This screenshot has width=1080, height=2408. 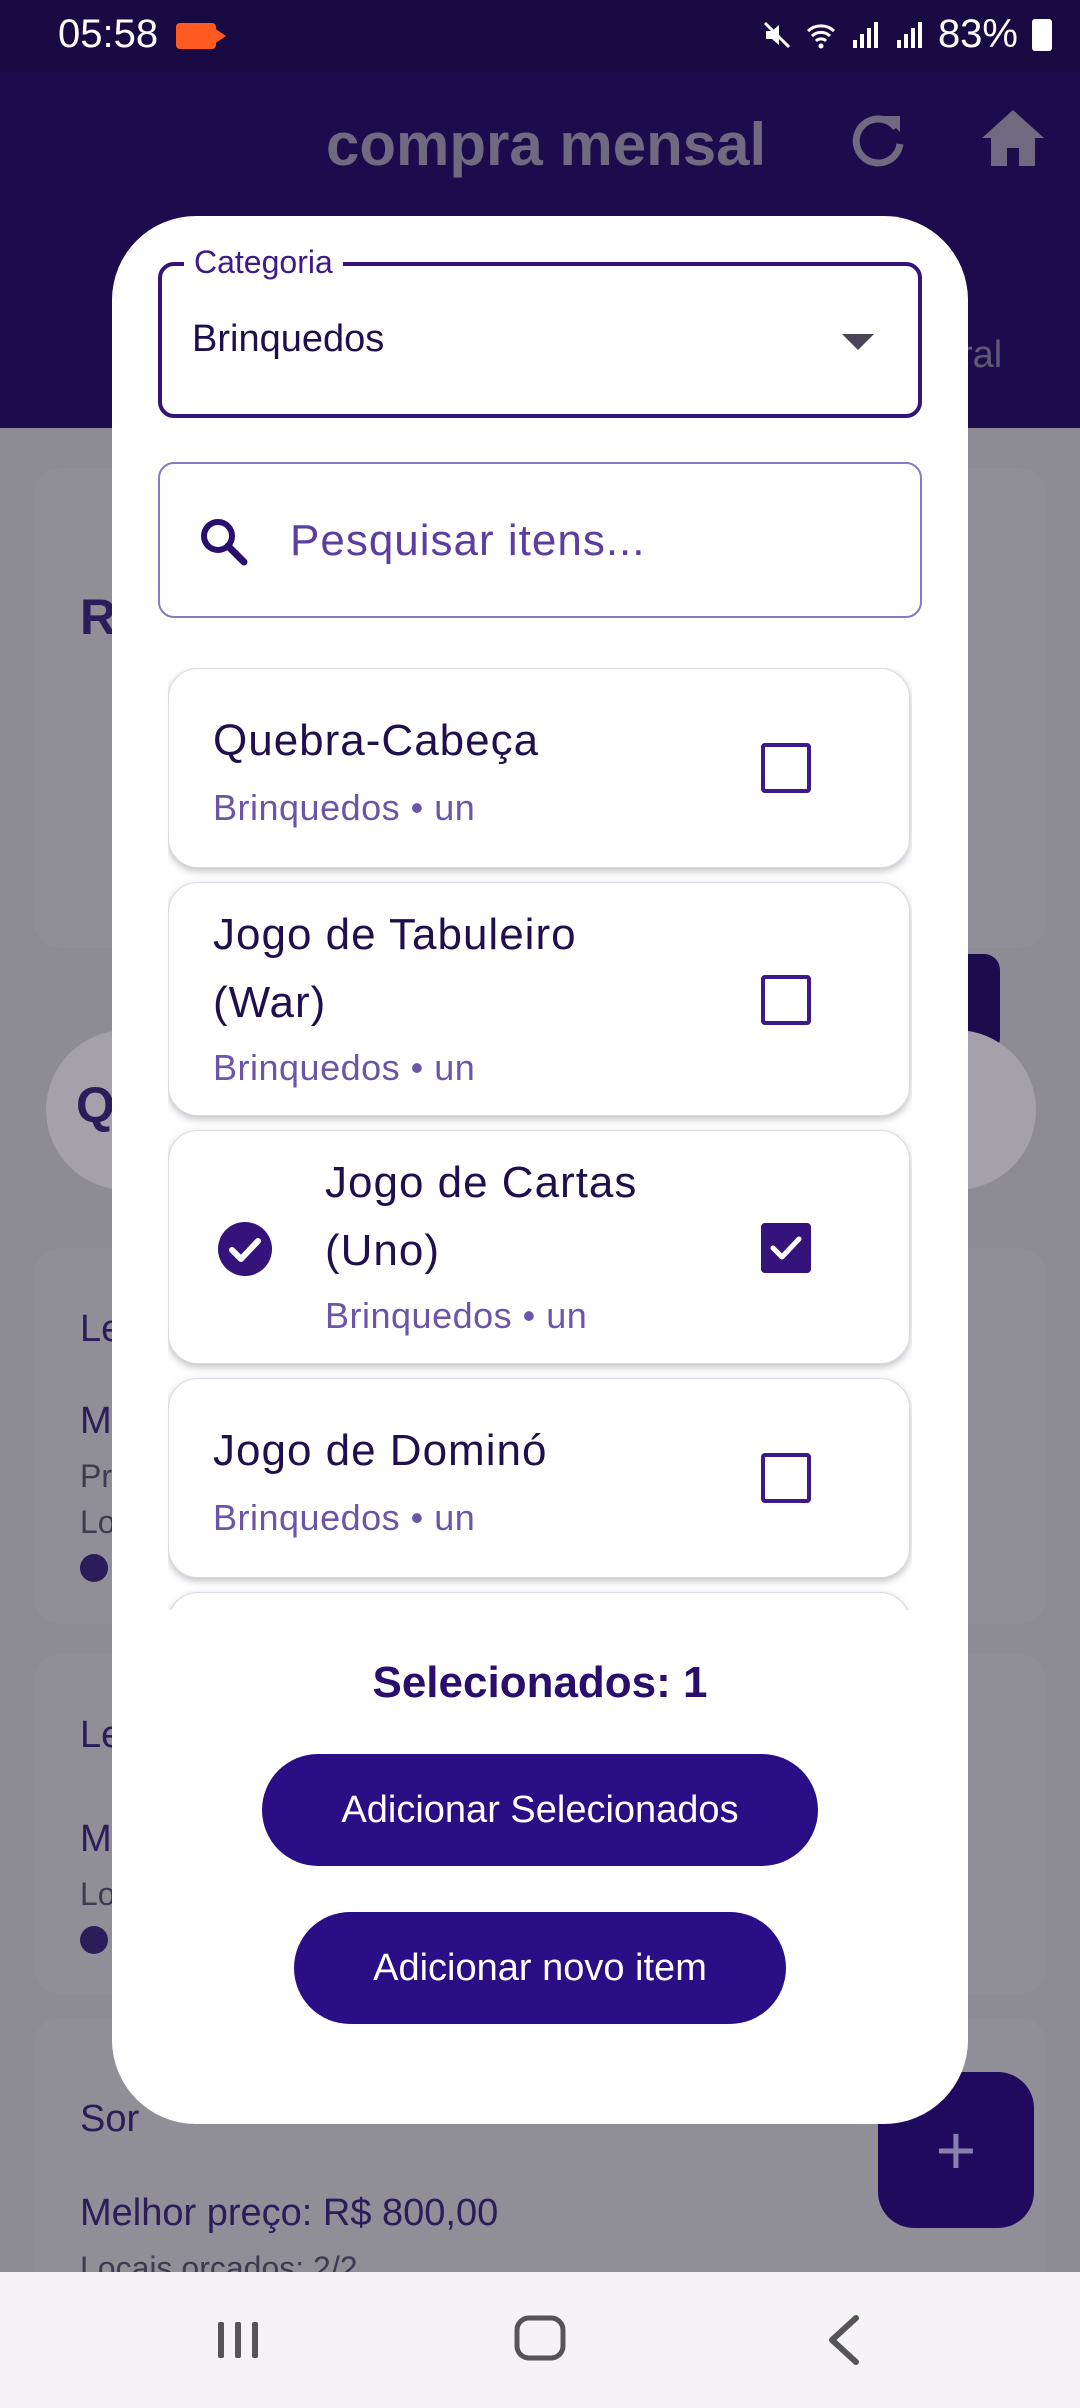 What do you see at coordinates (580, 541) in the screenshot?
I see `search-input` at bounding box center [580, 541].